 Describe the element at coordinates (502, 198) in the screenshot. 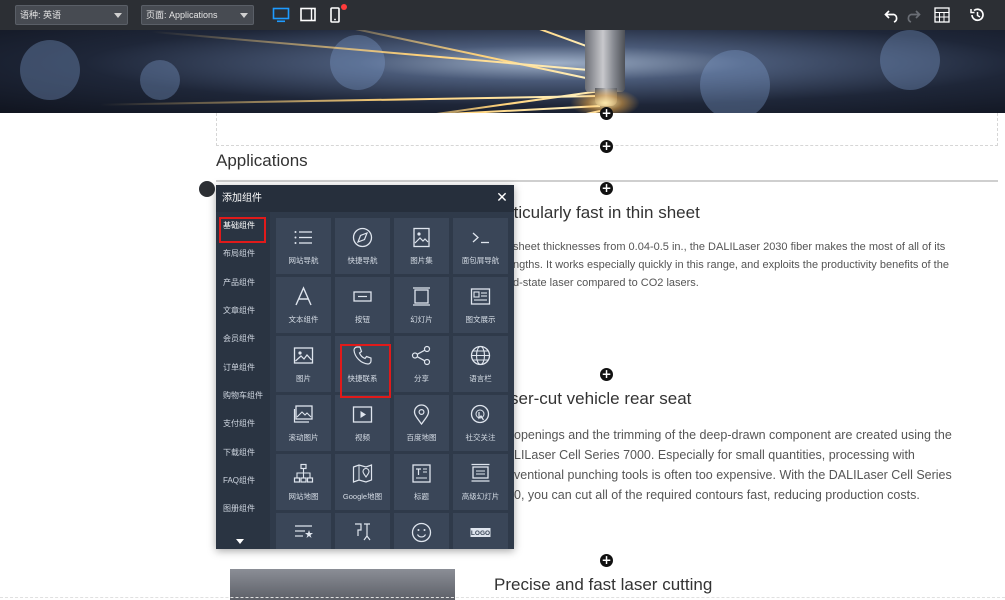

I see `close-icon: ✕` at that location.